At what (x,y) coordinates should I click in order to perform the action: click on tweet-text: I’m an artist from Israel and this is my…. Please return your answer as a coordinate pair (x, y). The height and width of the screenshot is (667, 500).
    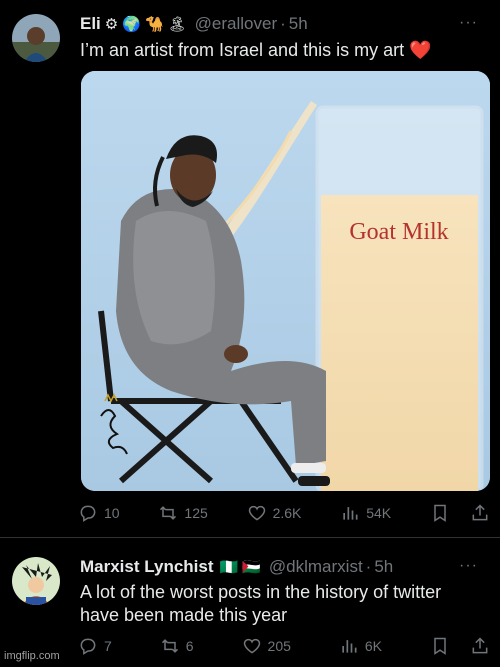
    Looking at the image, I should click on (256, 50).